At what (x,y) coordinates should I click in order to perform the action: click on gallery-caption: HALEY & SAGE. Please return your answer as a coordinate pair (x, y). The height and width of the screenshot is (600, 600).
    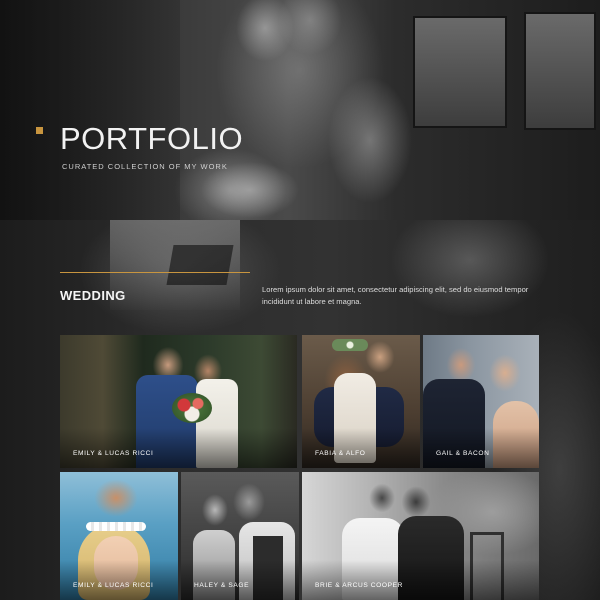
    Looking at the image, I should click on (222, 585).